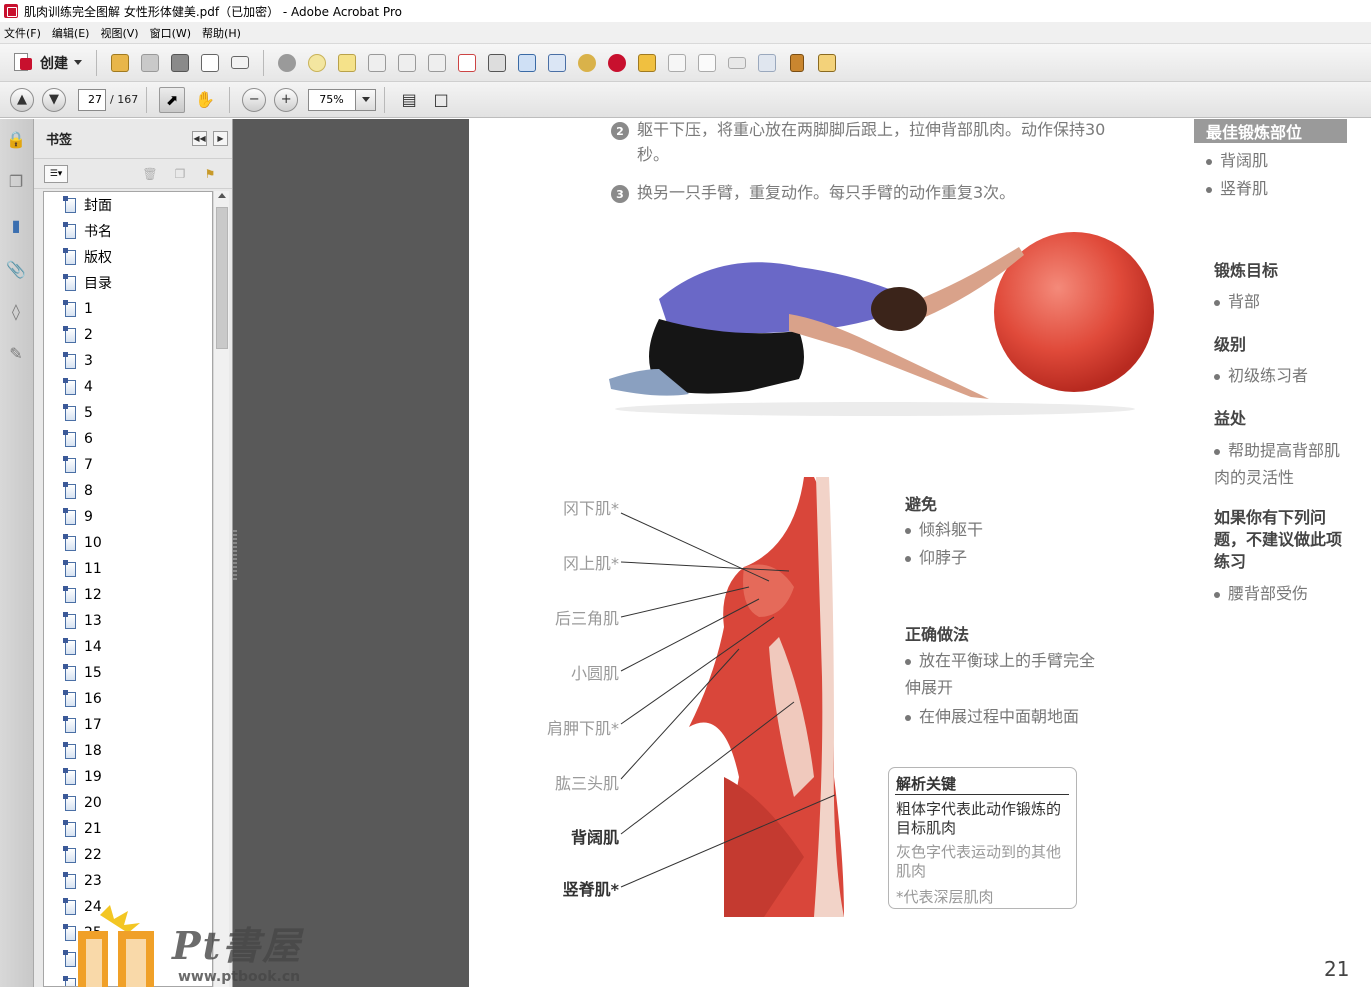 The width and height of the screenshot is (1371, 987). Describe the element at coordinates (737, 63) in the screenshot. I see `scanner-button` at that location.